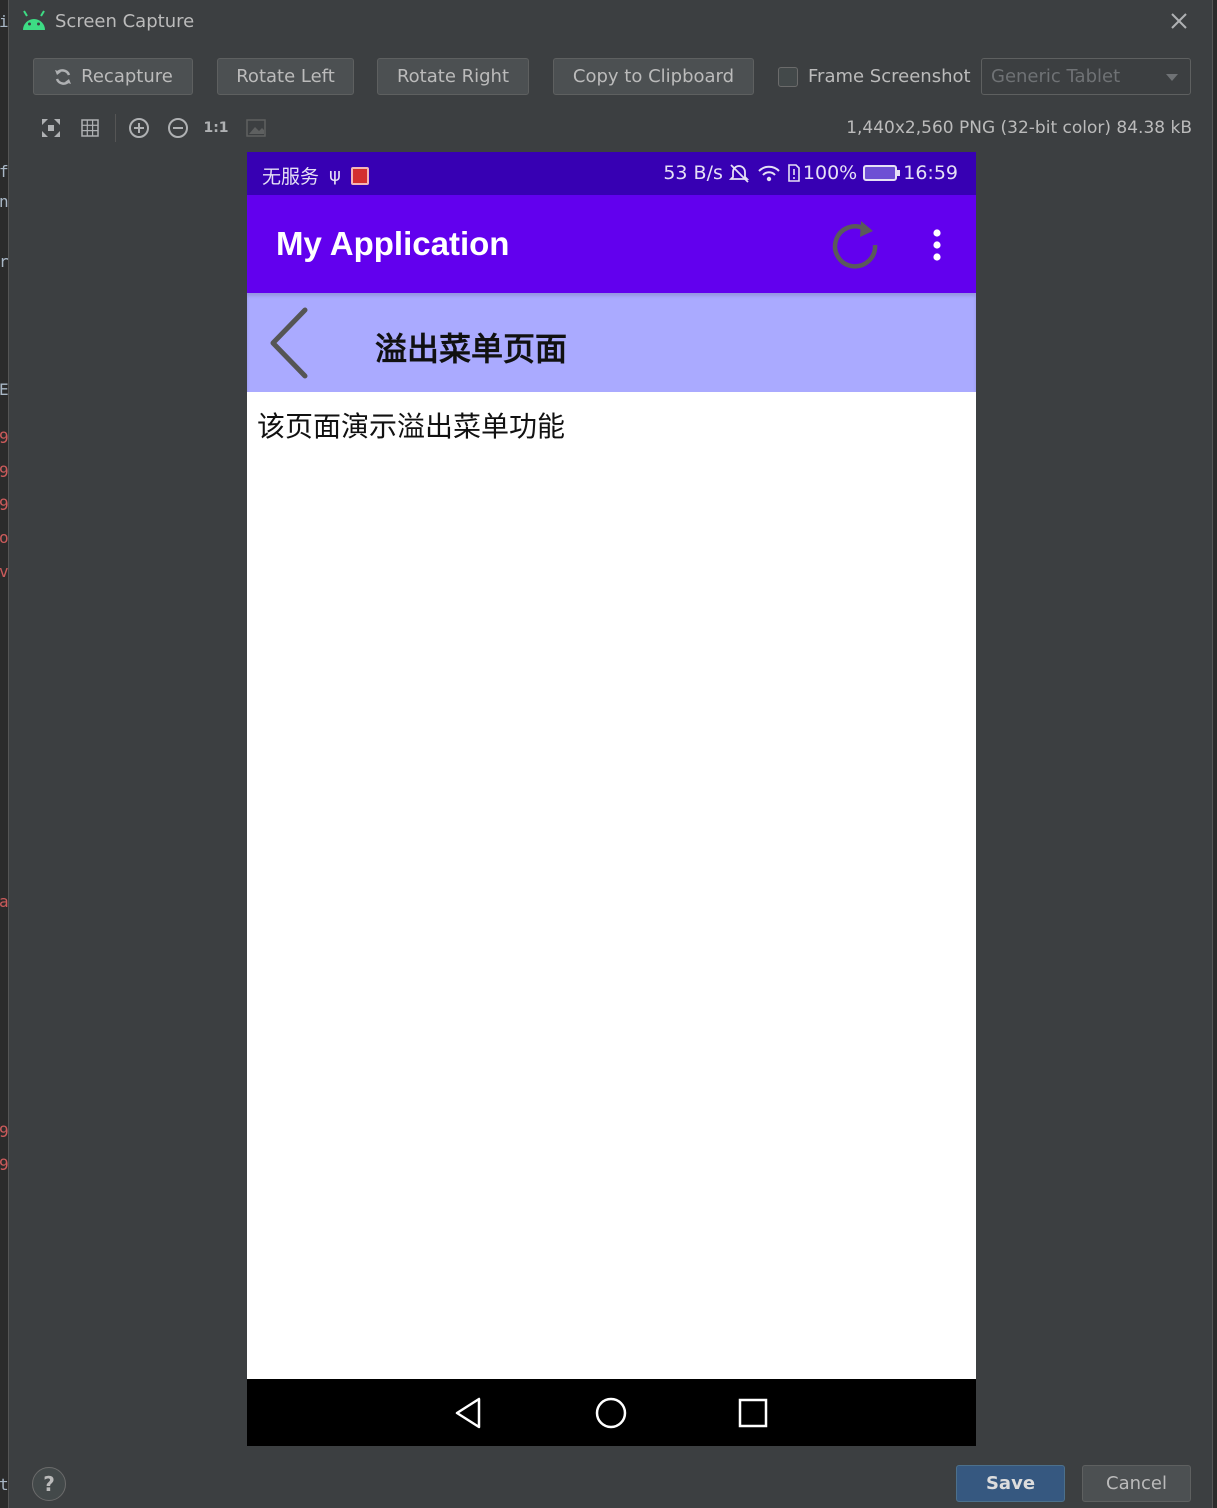 The width and height of the screenshot is (1217, 1508). Describe the element at coordinates (393, 243) in the screenshot. I see `app-title: My Application` at that location.